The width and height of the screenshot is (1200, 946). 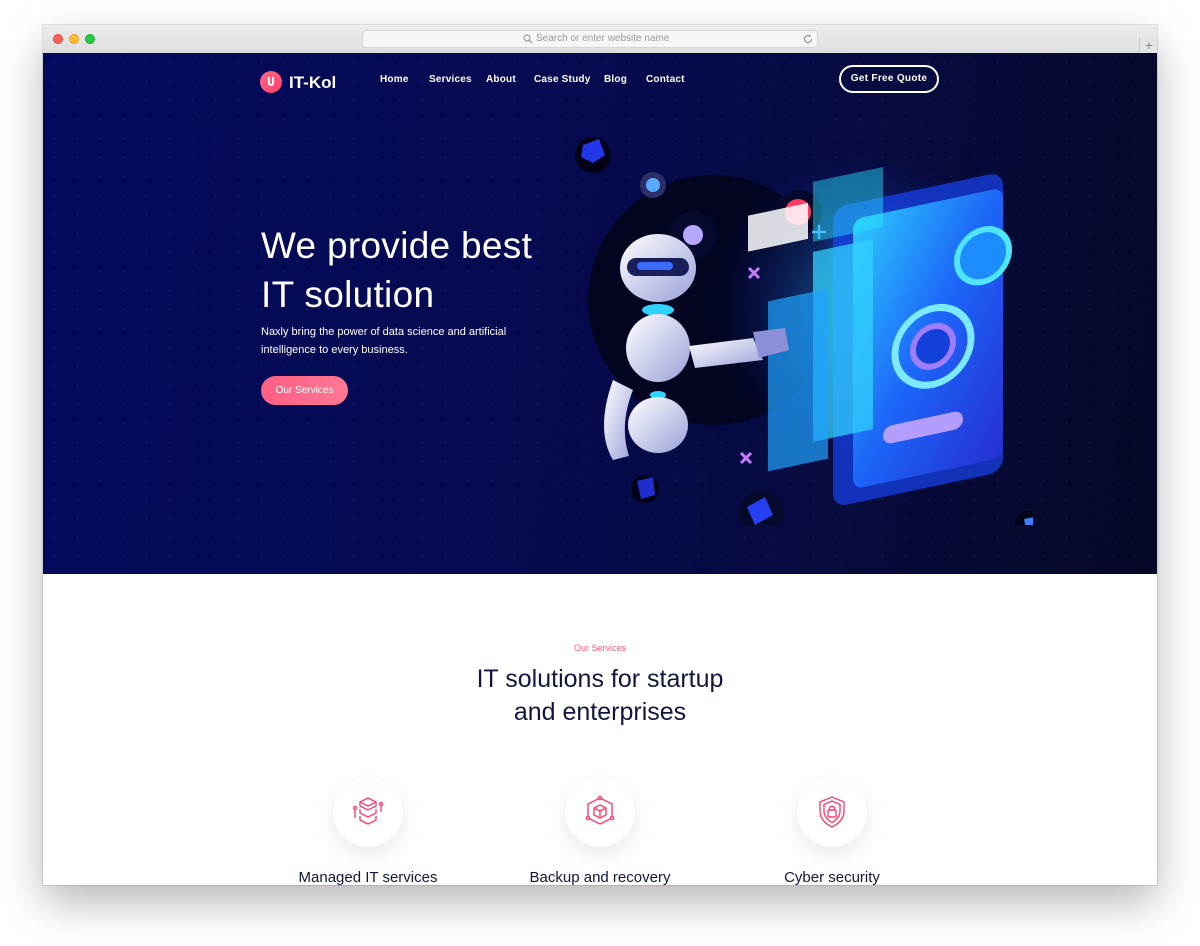 What do you see at coordinates (501, 79) in the screenshot?
I see `nav-about: About` at bounding box center [501, 79].